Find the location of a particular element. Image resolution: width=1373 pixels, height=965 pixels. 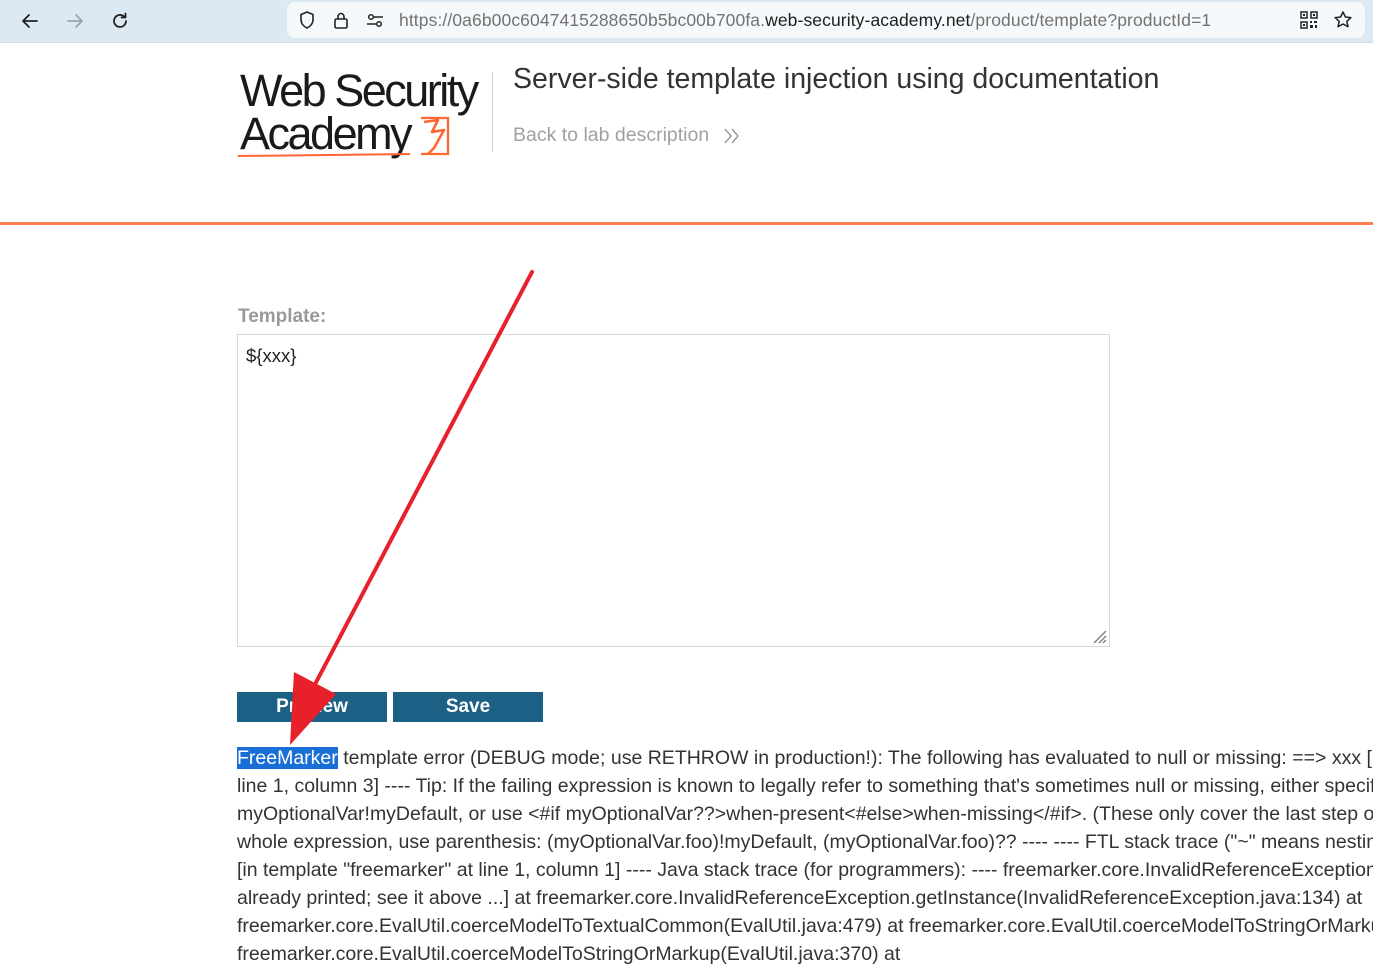

resize-grip-icon is located at coordinates (1099, 636).